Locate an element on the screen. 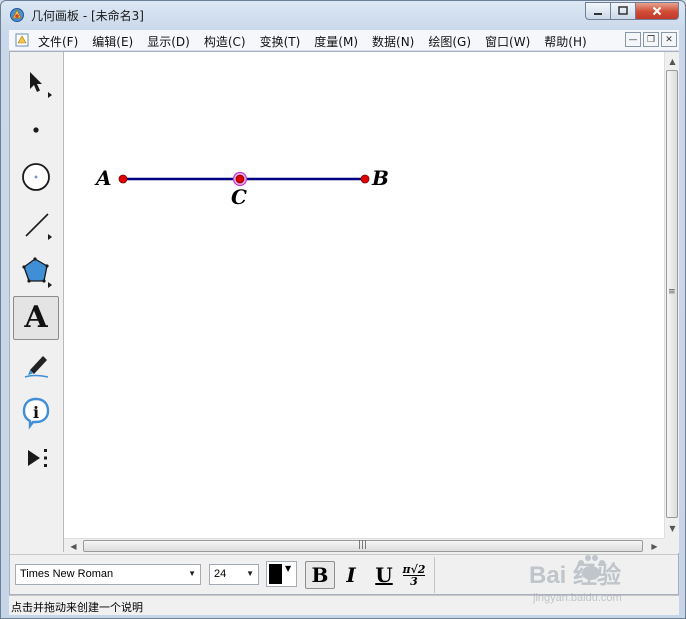  custom-tools-tool is located at coordinates (36, 458).